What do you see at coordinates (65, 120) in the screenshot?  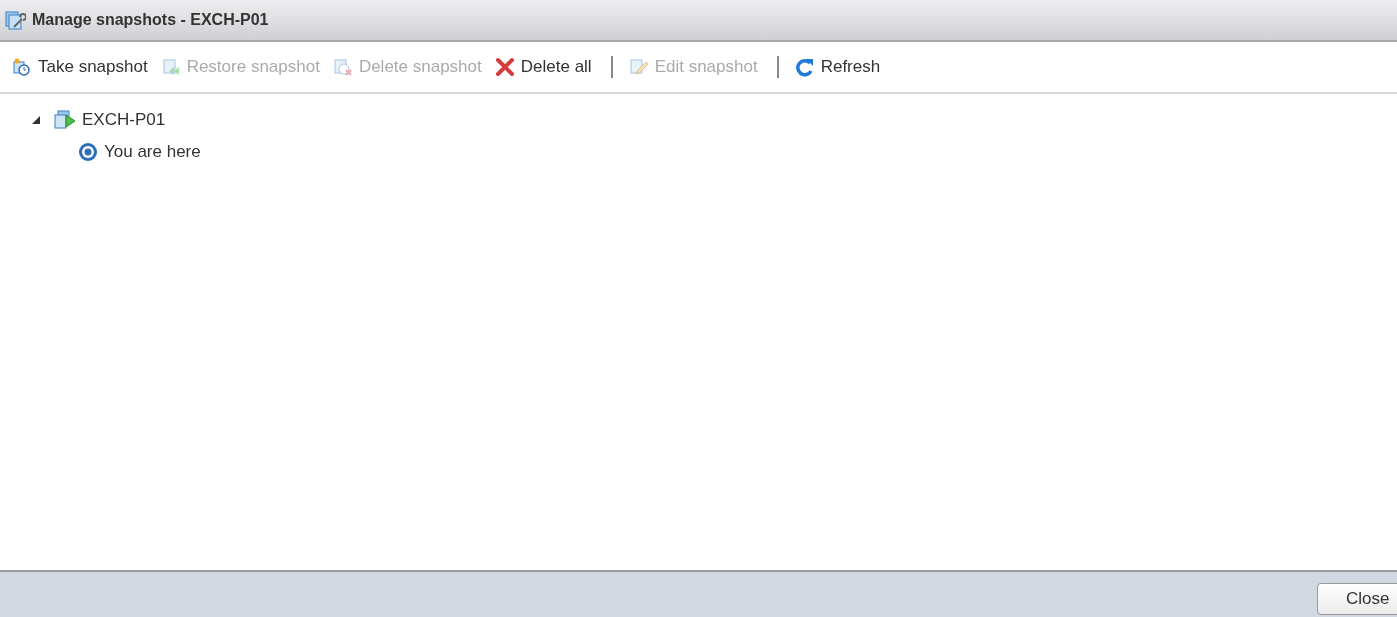 I see `virtual-machine-icon` at bounding box center [65, 120].